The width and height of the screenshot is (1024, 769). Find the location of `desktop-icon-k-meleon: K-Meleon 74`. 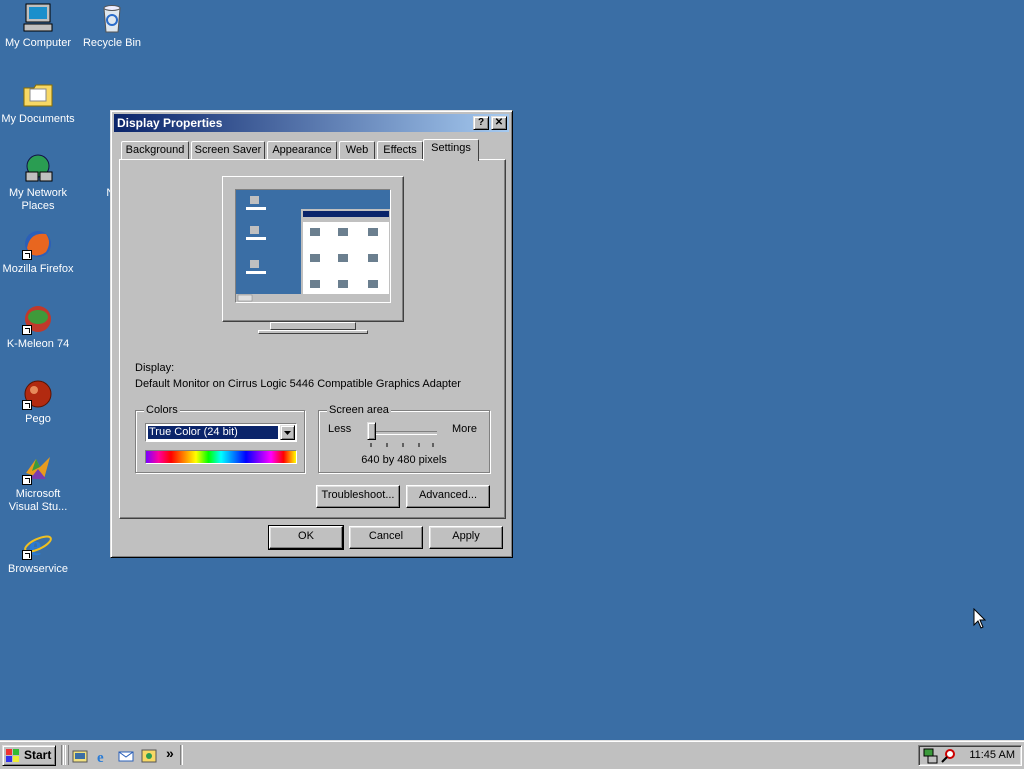

desktop-icon-k-meleon: K-Meleon 74 is located at coordinates (38, 327).